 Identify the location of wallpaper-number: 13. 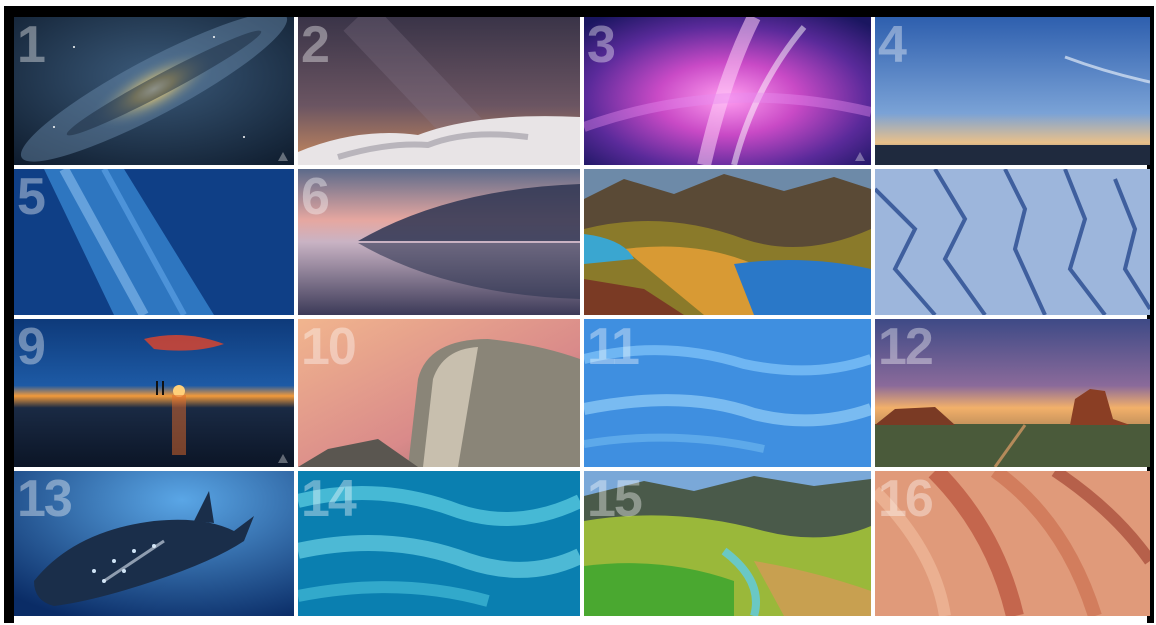
(45, 499).